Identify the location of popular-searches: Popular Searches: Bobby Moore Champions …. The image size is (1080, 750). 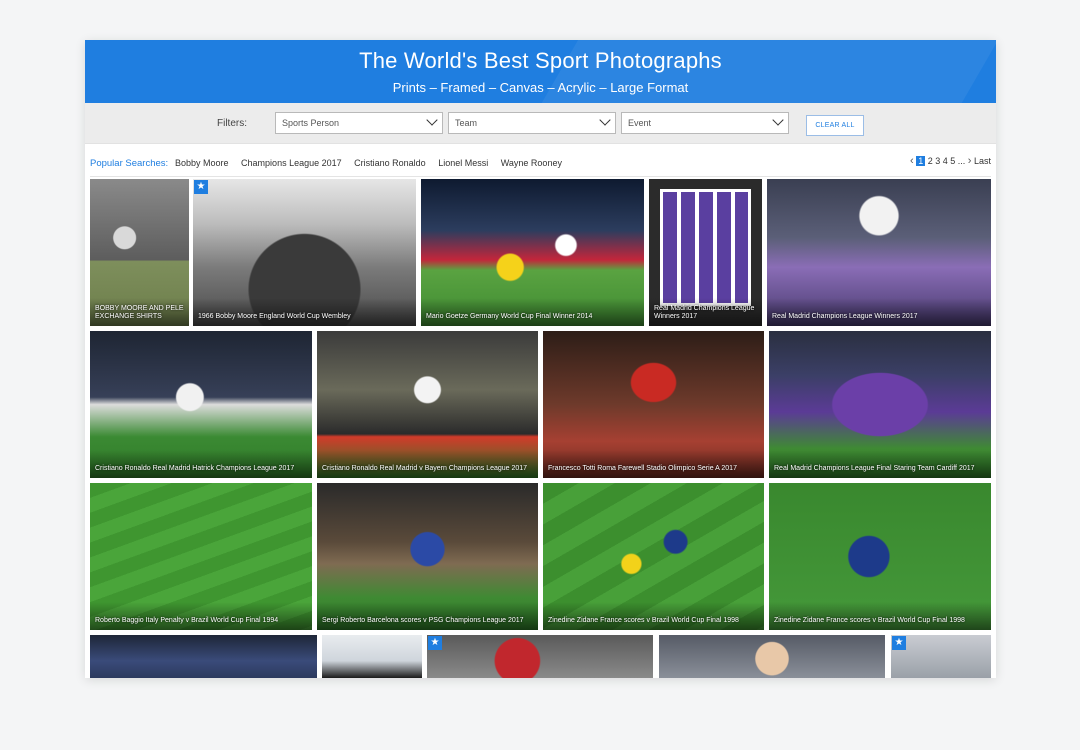
(540, 160).